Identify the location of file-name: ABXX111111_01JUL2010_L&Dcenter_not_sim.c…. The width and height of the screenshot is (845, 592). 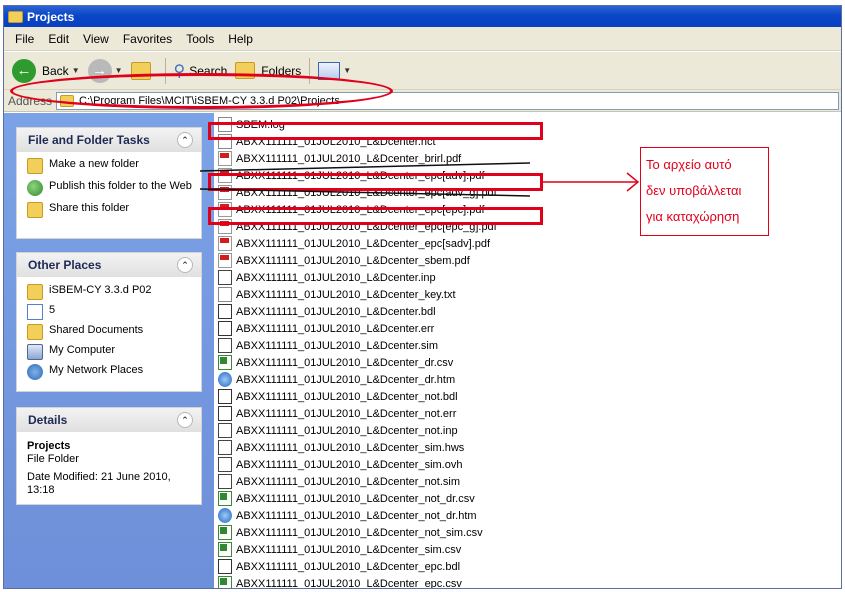
(359, 532).